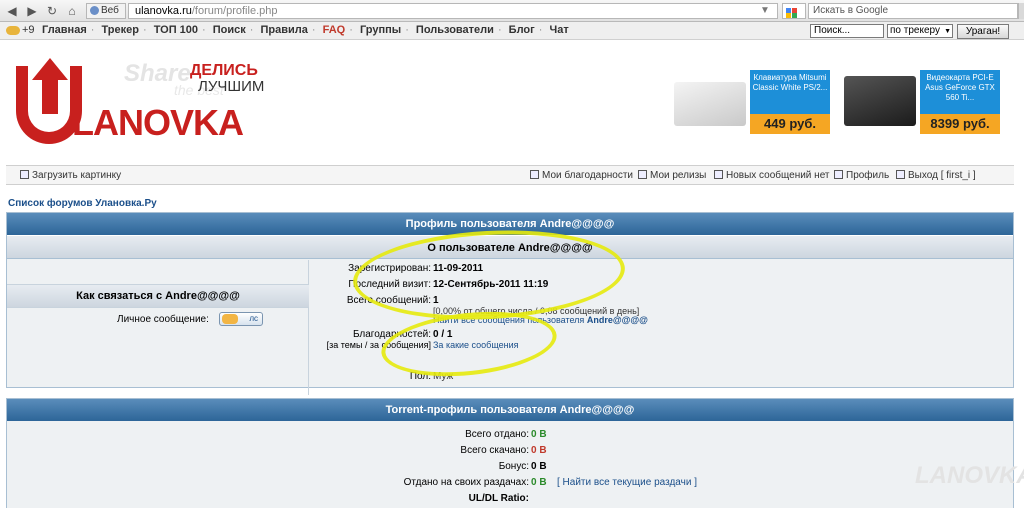  Describe the element at coordinates (230, 319) in the screenshot. I see `users-icon` at that location.